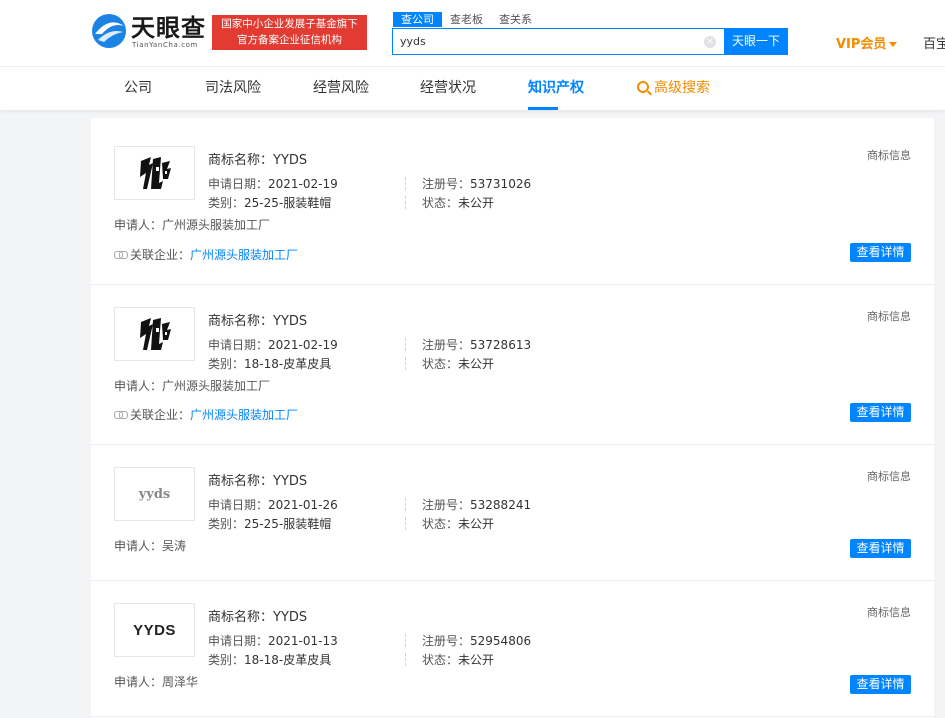 Image resolution: width=945 pixels, height=718 pixels. Describe the element at coordinates (154, 630) in the screenshot. I see `trademark-logo: YYDS` at that location.